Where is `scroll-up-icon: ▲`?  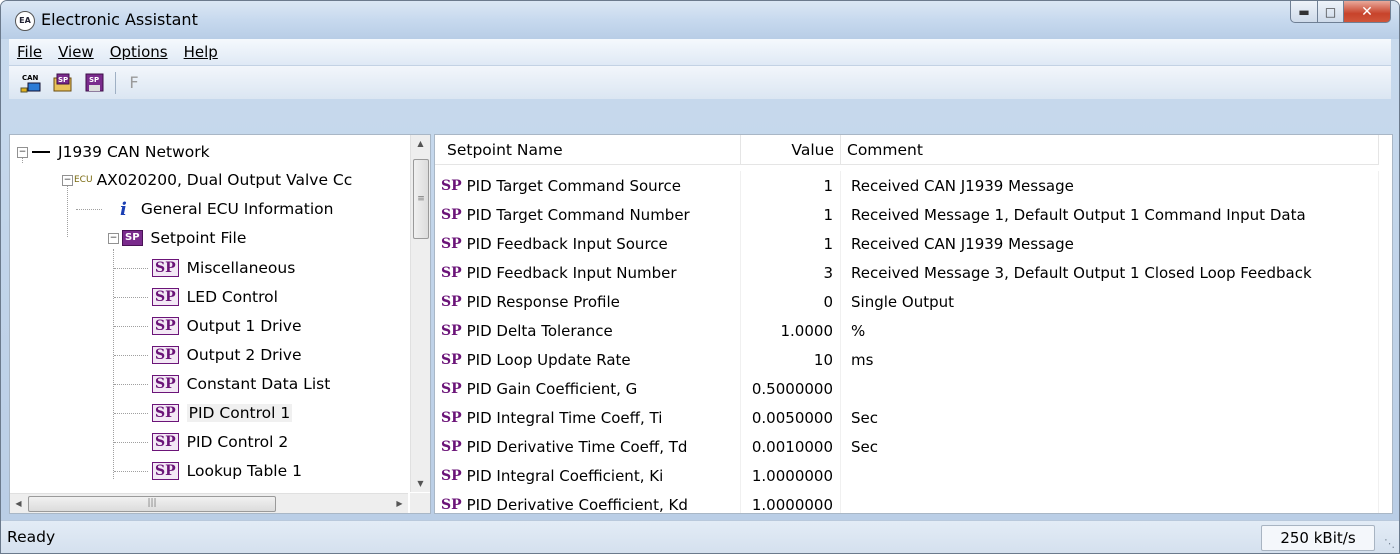
scroll-up-icon: ▲ is located at coordinates (420, 143).